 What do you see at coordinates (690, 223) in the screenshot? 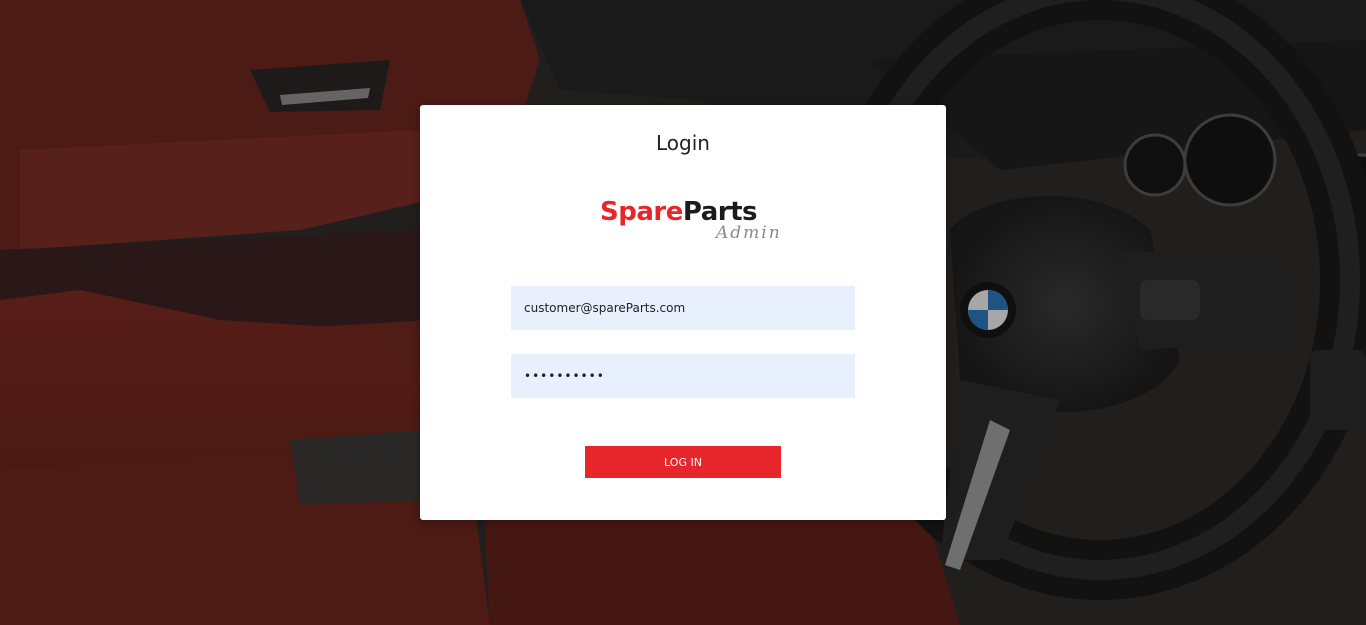
I see `spareparts-logo: SpareParts Admin` at bounding box center [690, 223].